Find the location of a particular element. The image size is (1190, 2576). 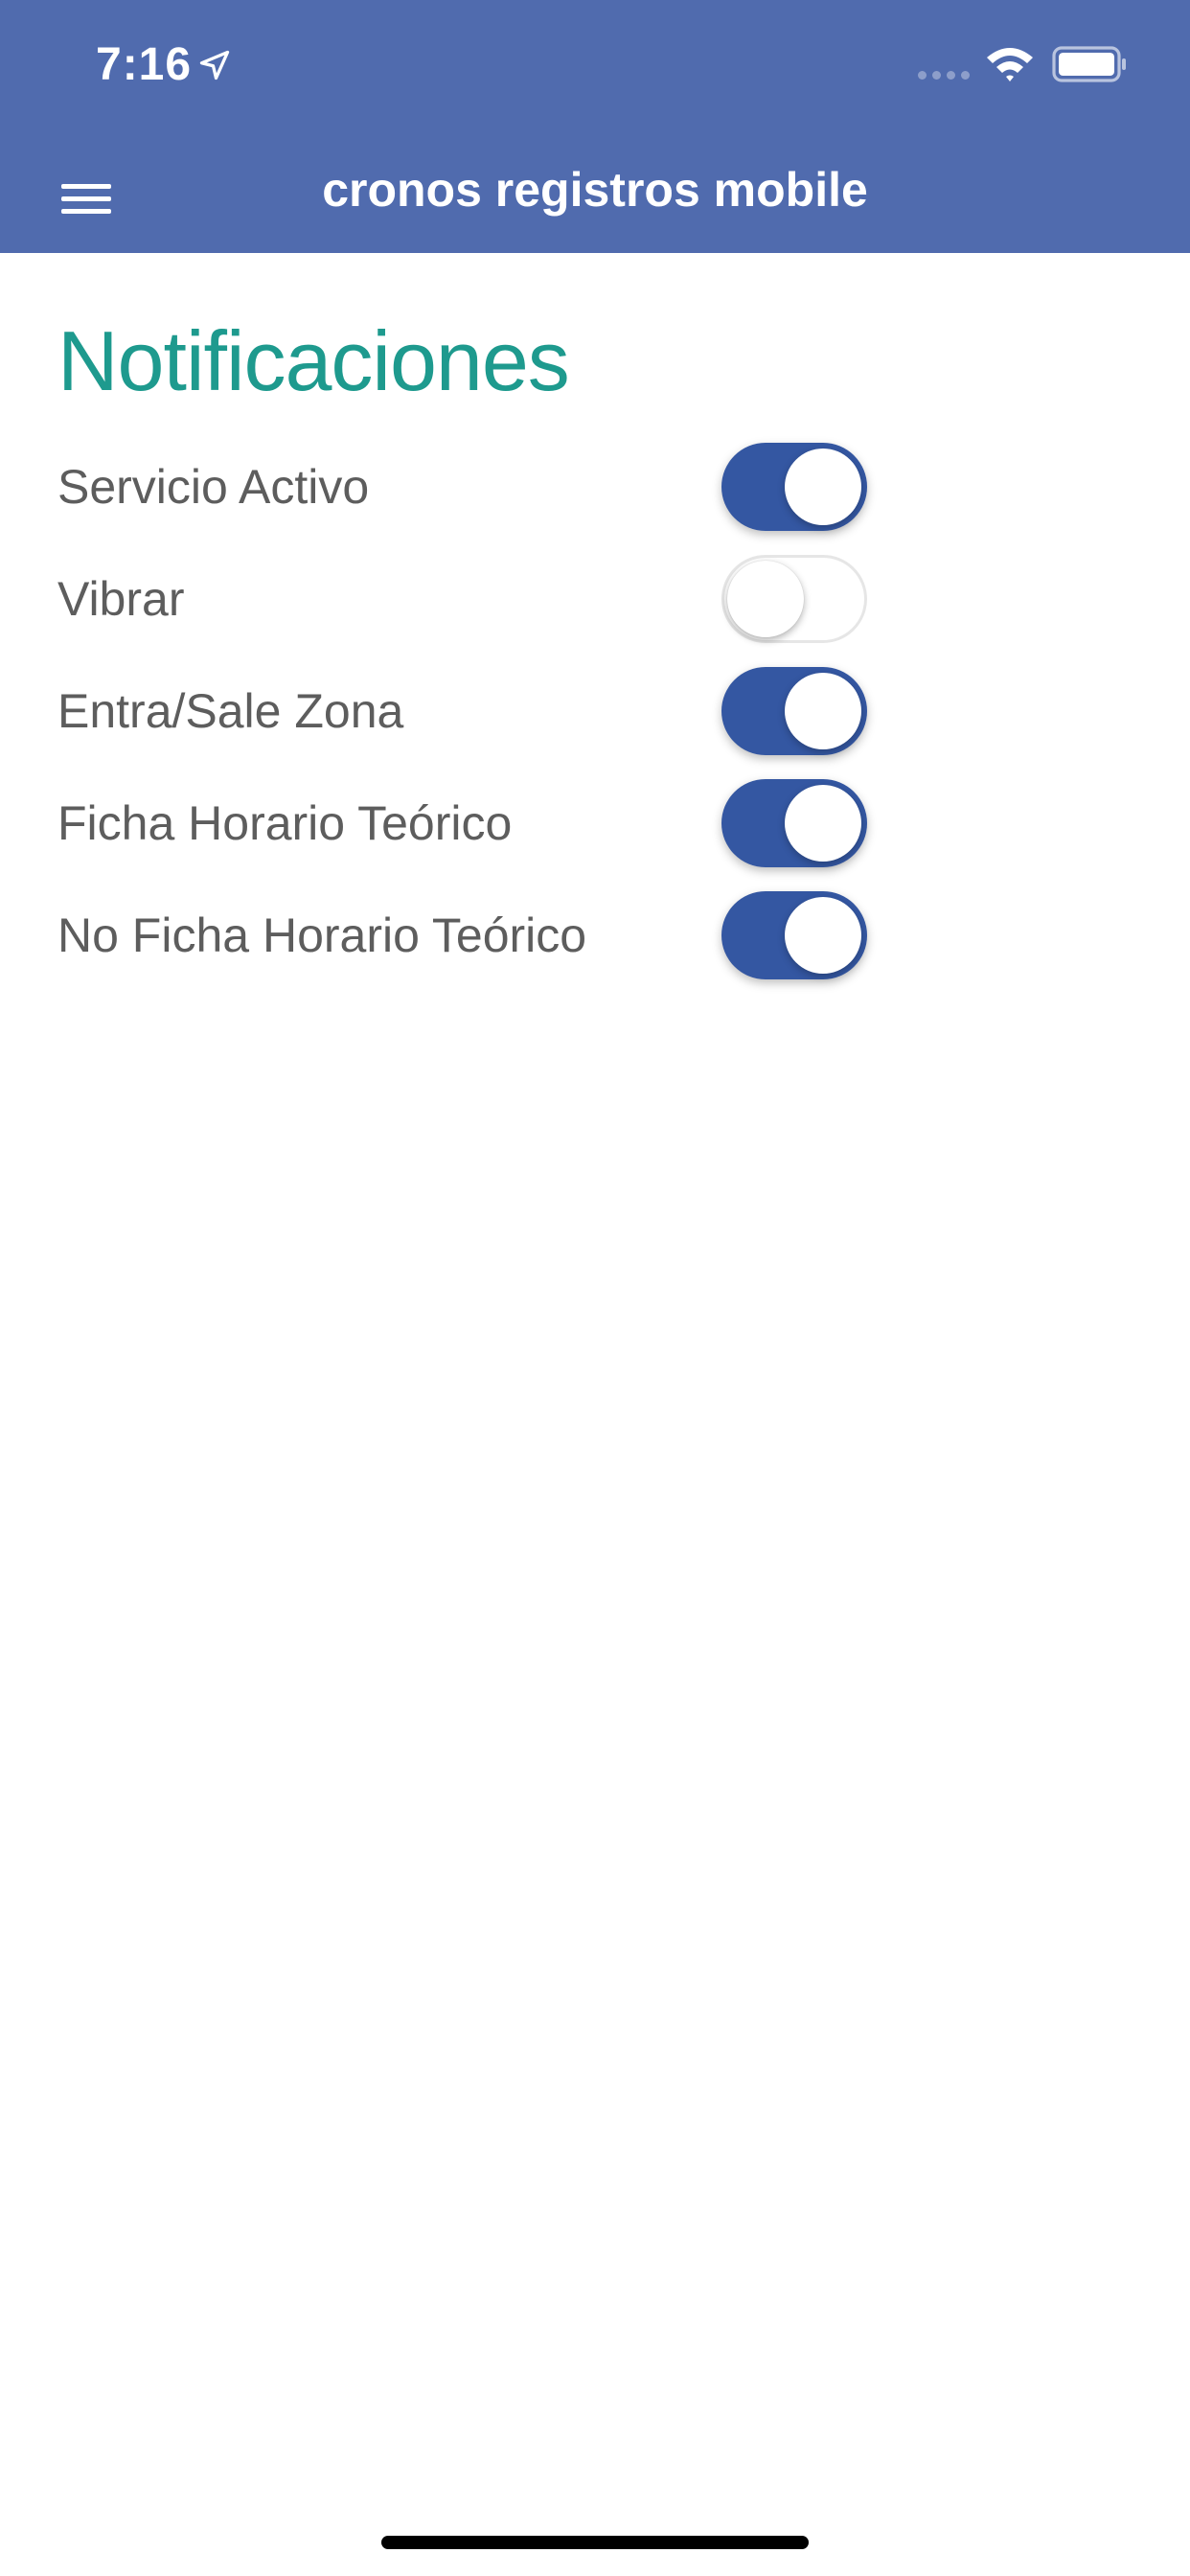

setting-row-vibrar: Vibrar is located at coordinates (465, 599).